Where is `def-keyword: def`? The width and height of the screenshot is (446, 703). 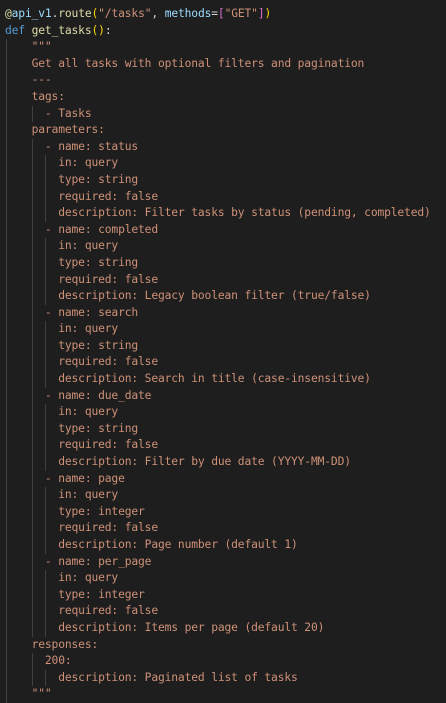
def-keyword: def is located at coordinates (15, 30).